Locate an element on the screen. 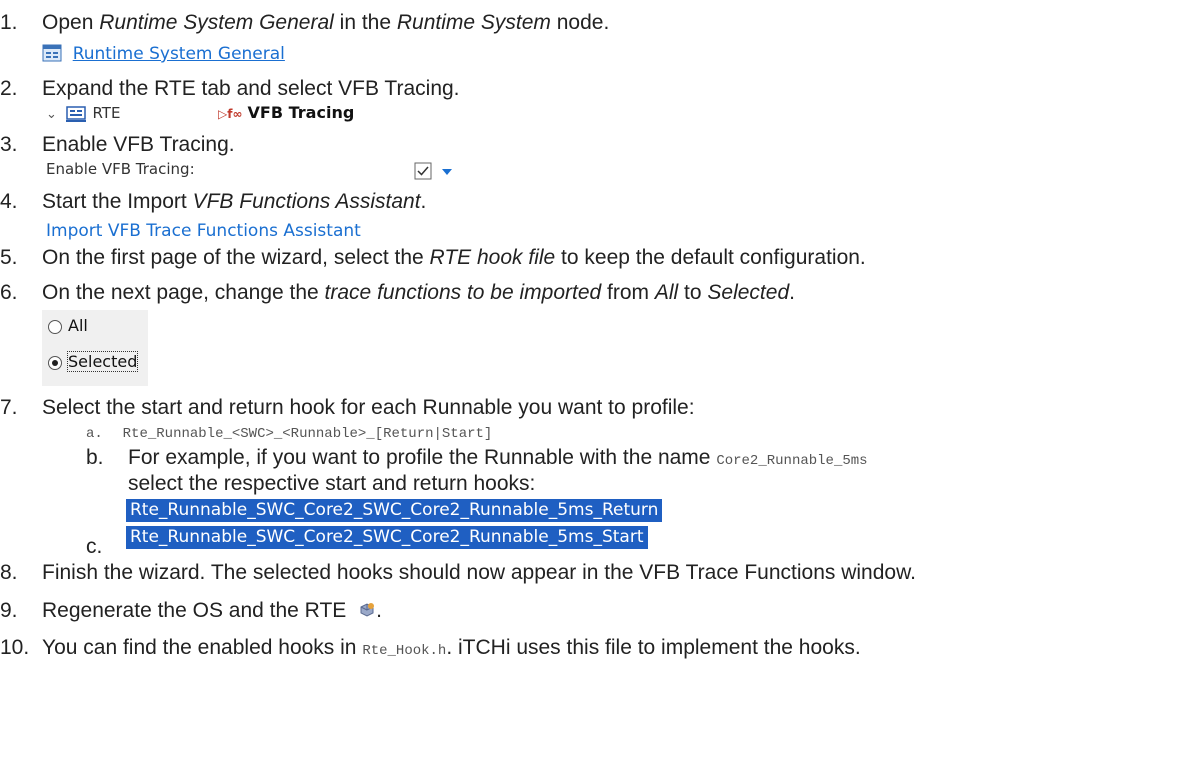 This screenshot has height=771, width=1180. enable-vfb-shot: Enable VFB Tracing: is located at coordinates (120, 169).